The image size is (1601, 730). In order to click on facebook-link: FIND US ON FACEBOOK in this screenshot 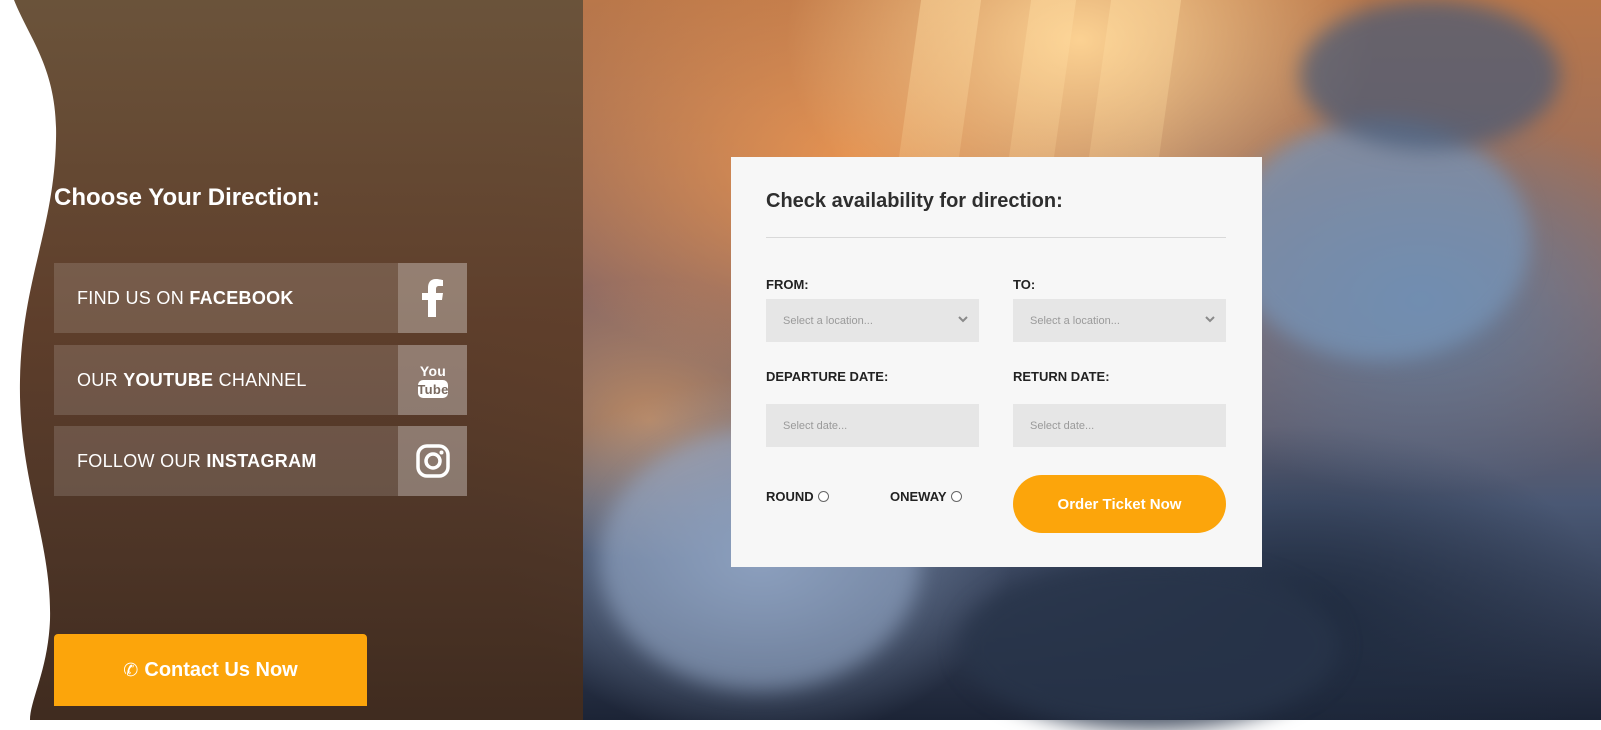, I will do `click(260, 298)`.